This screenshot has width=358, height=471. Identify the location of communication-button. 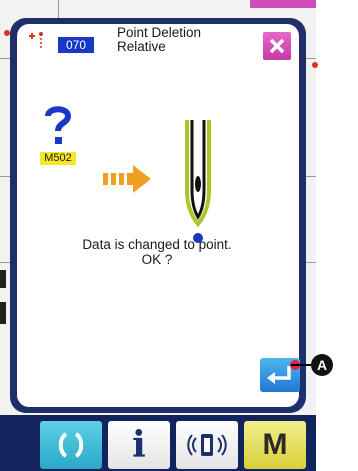
(207, 445).